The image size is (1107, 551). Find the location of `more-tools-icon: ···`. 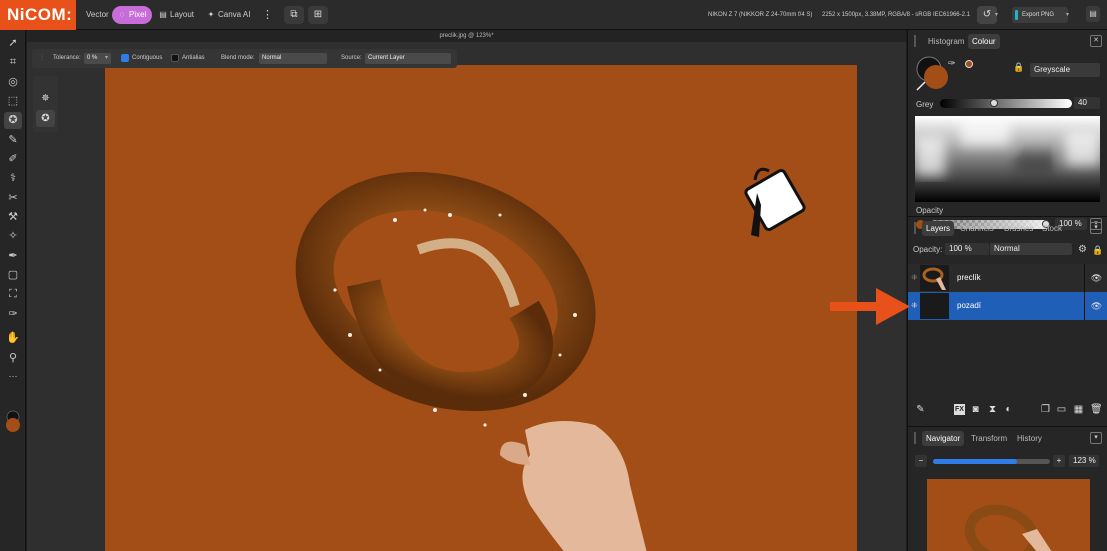

more-tools-icon: ··· is located at coordinates (13, 376).